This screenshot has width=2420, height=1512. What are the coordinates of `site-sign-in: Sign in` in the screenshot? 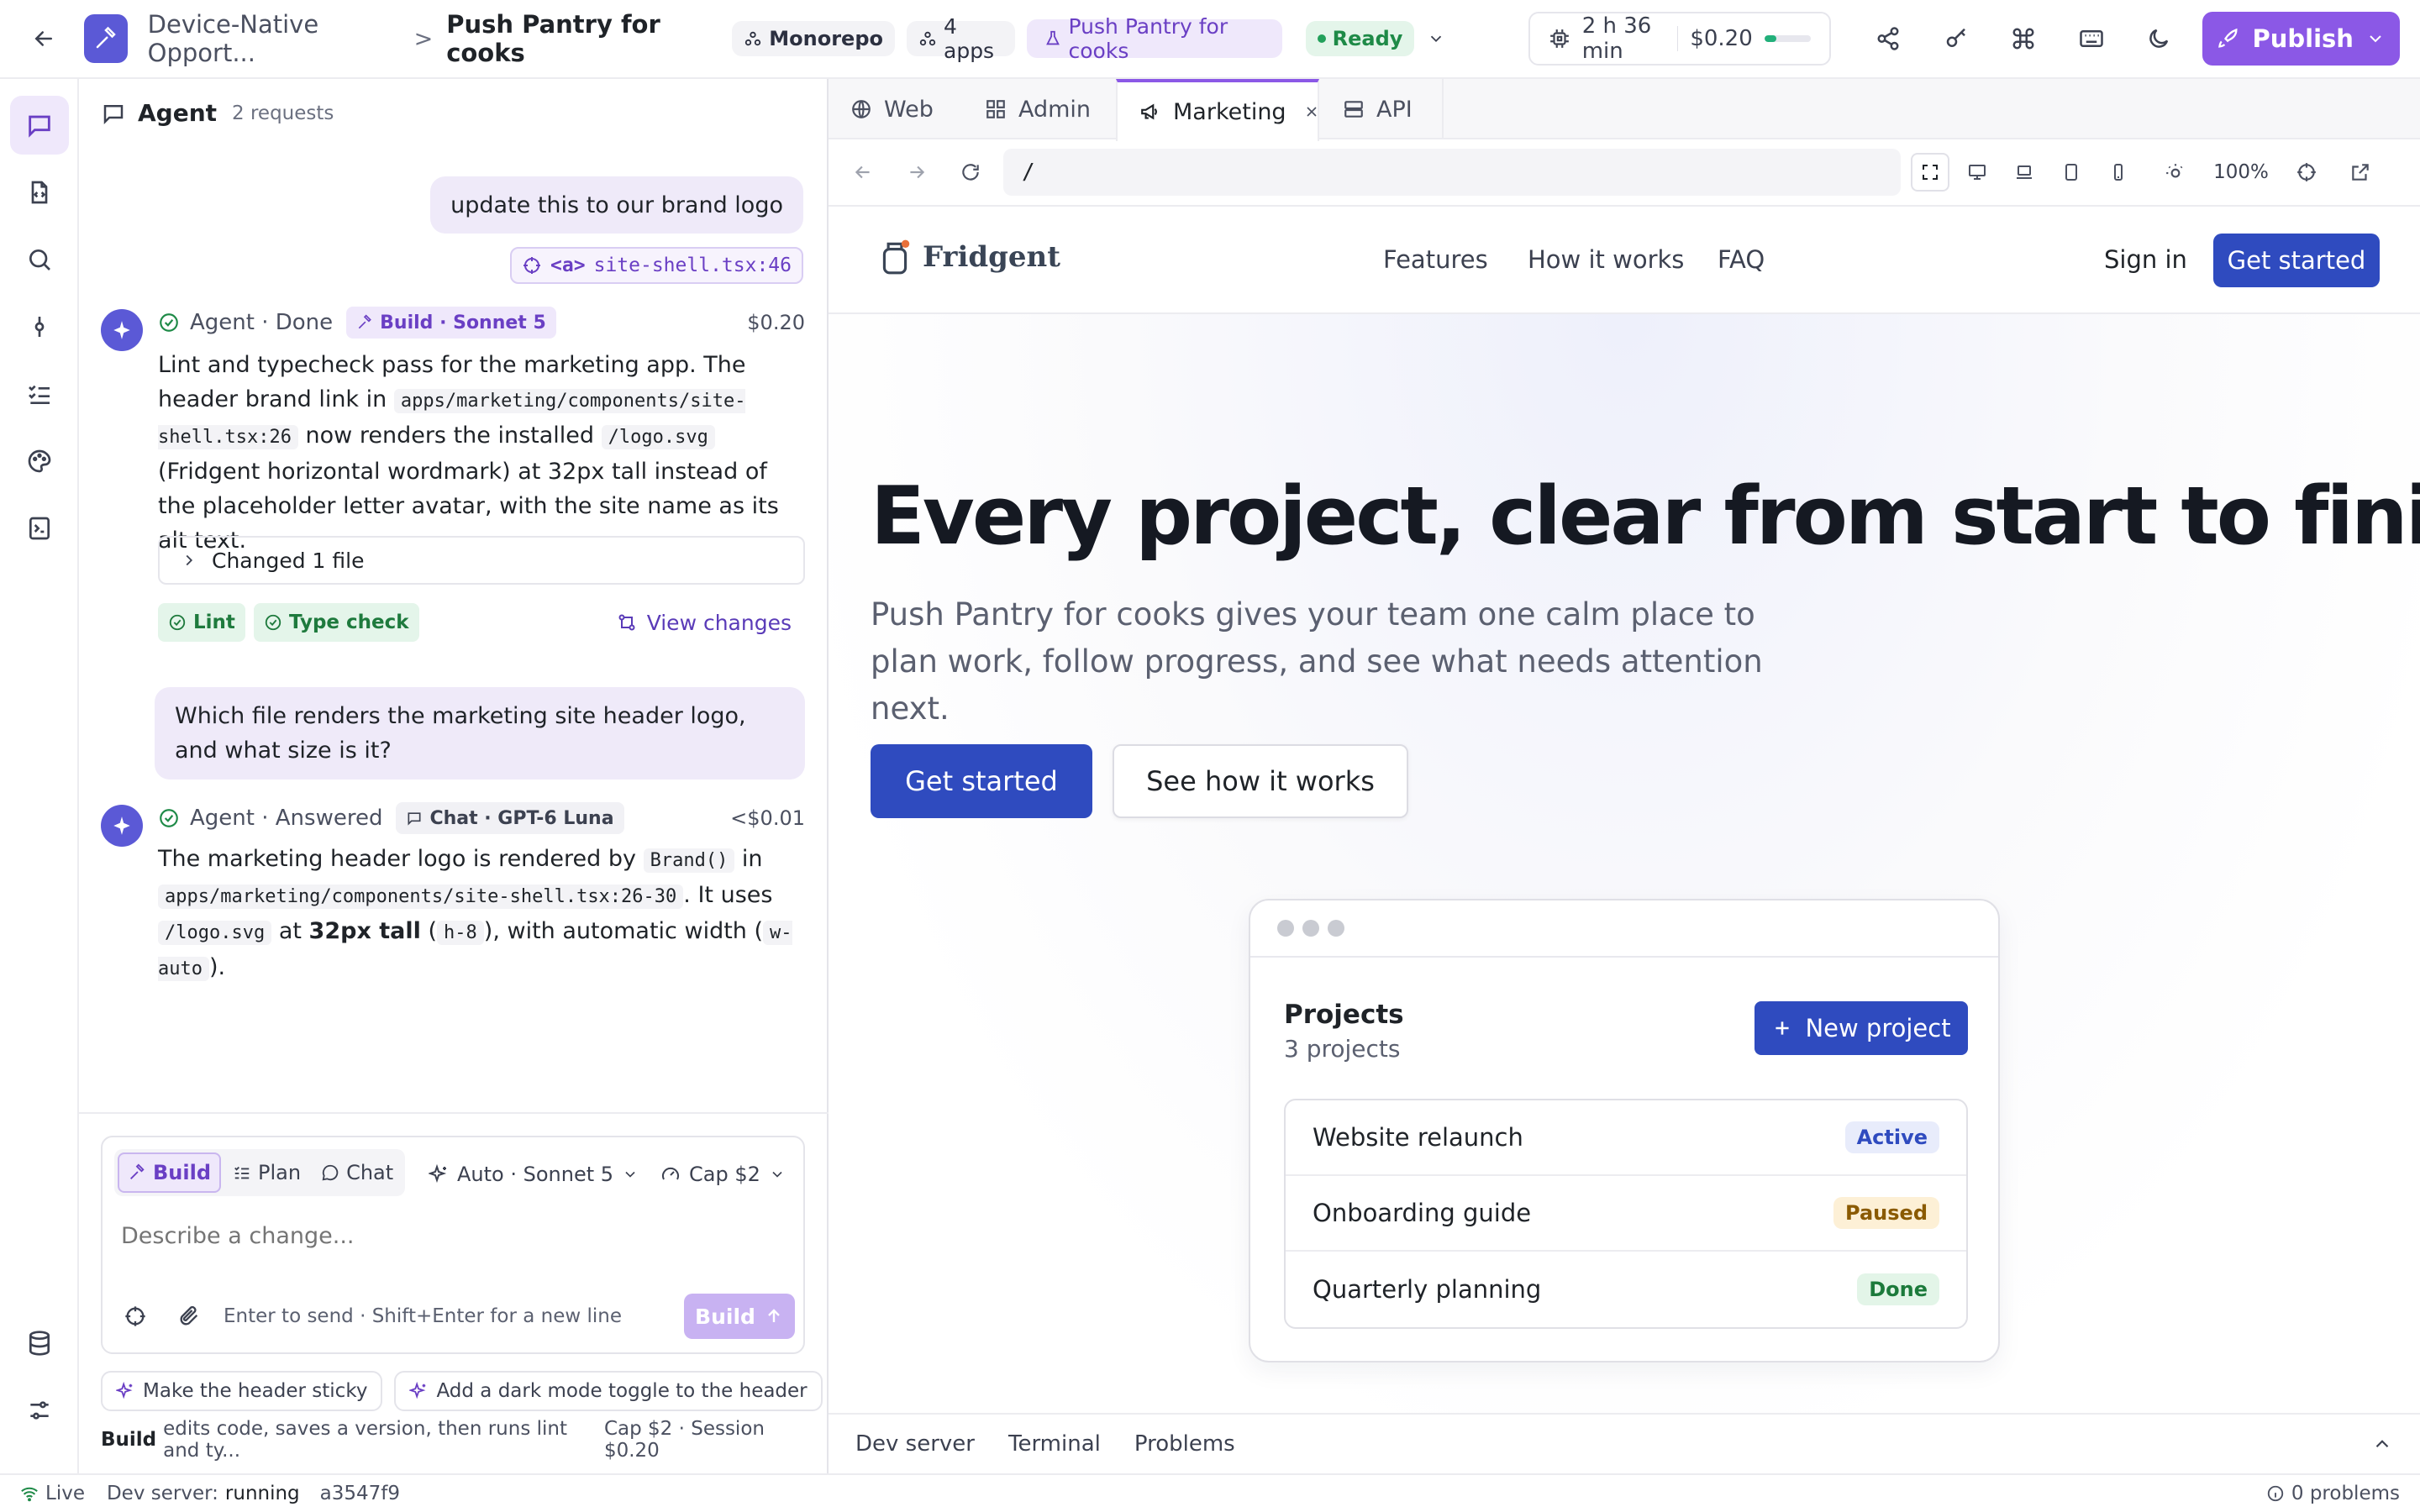 It's located at (2146, 259).